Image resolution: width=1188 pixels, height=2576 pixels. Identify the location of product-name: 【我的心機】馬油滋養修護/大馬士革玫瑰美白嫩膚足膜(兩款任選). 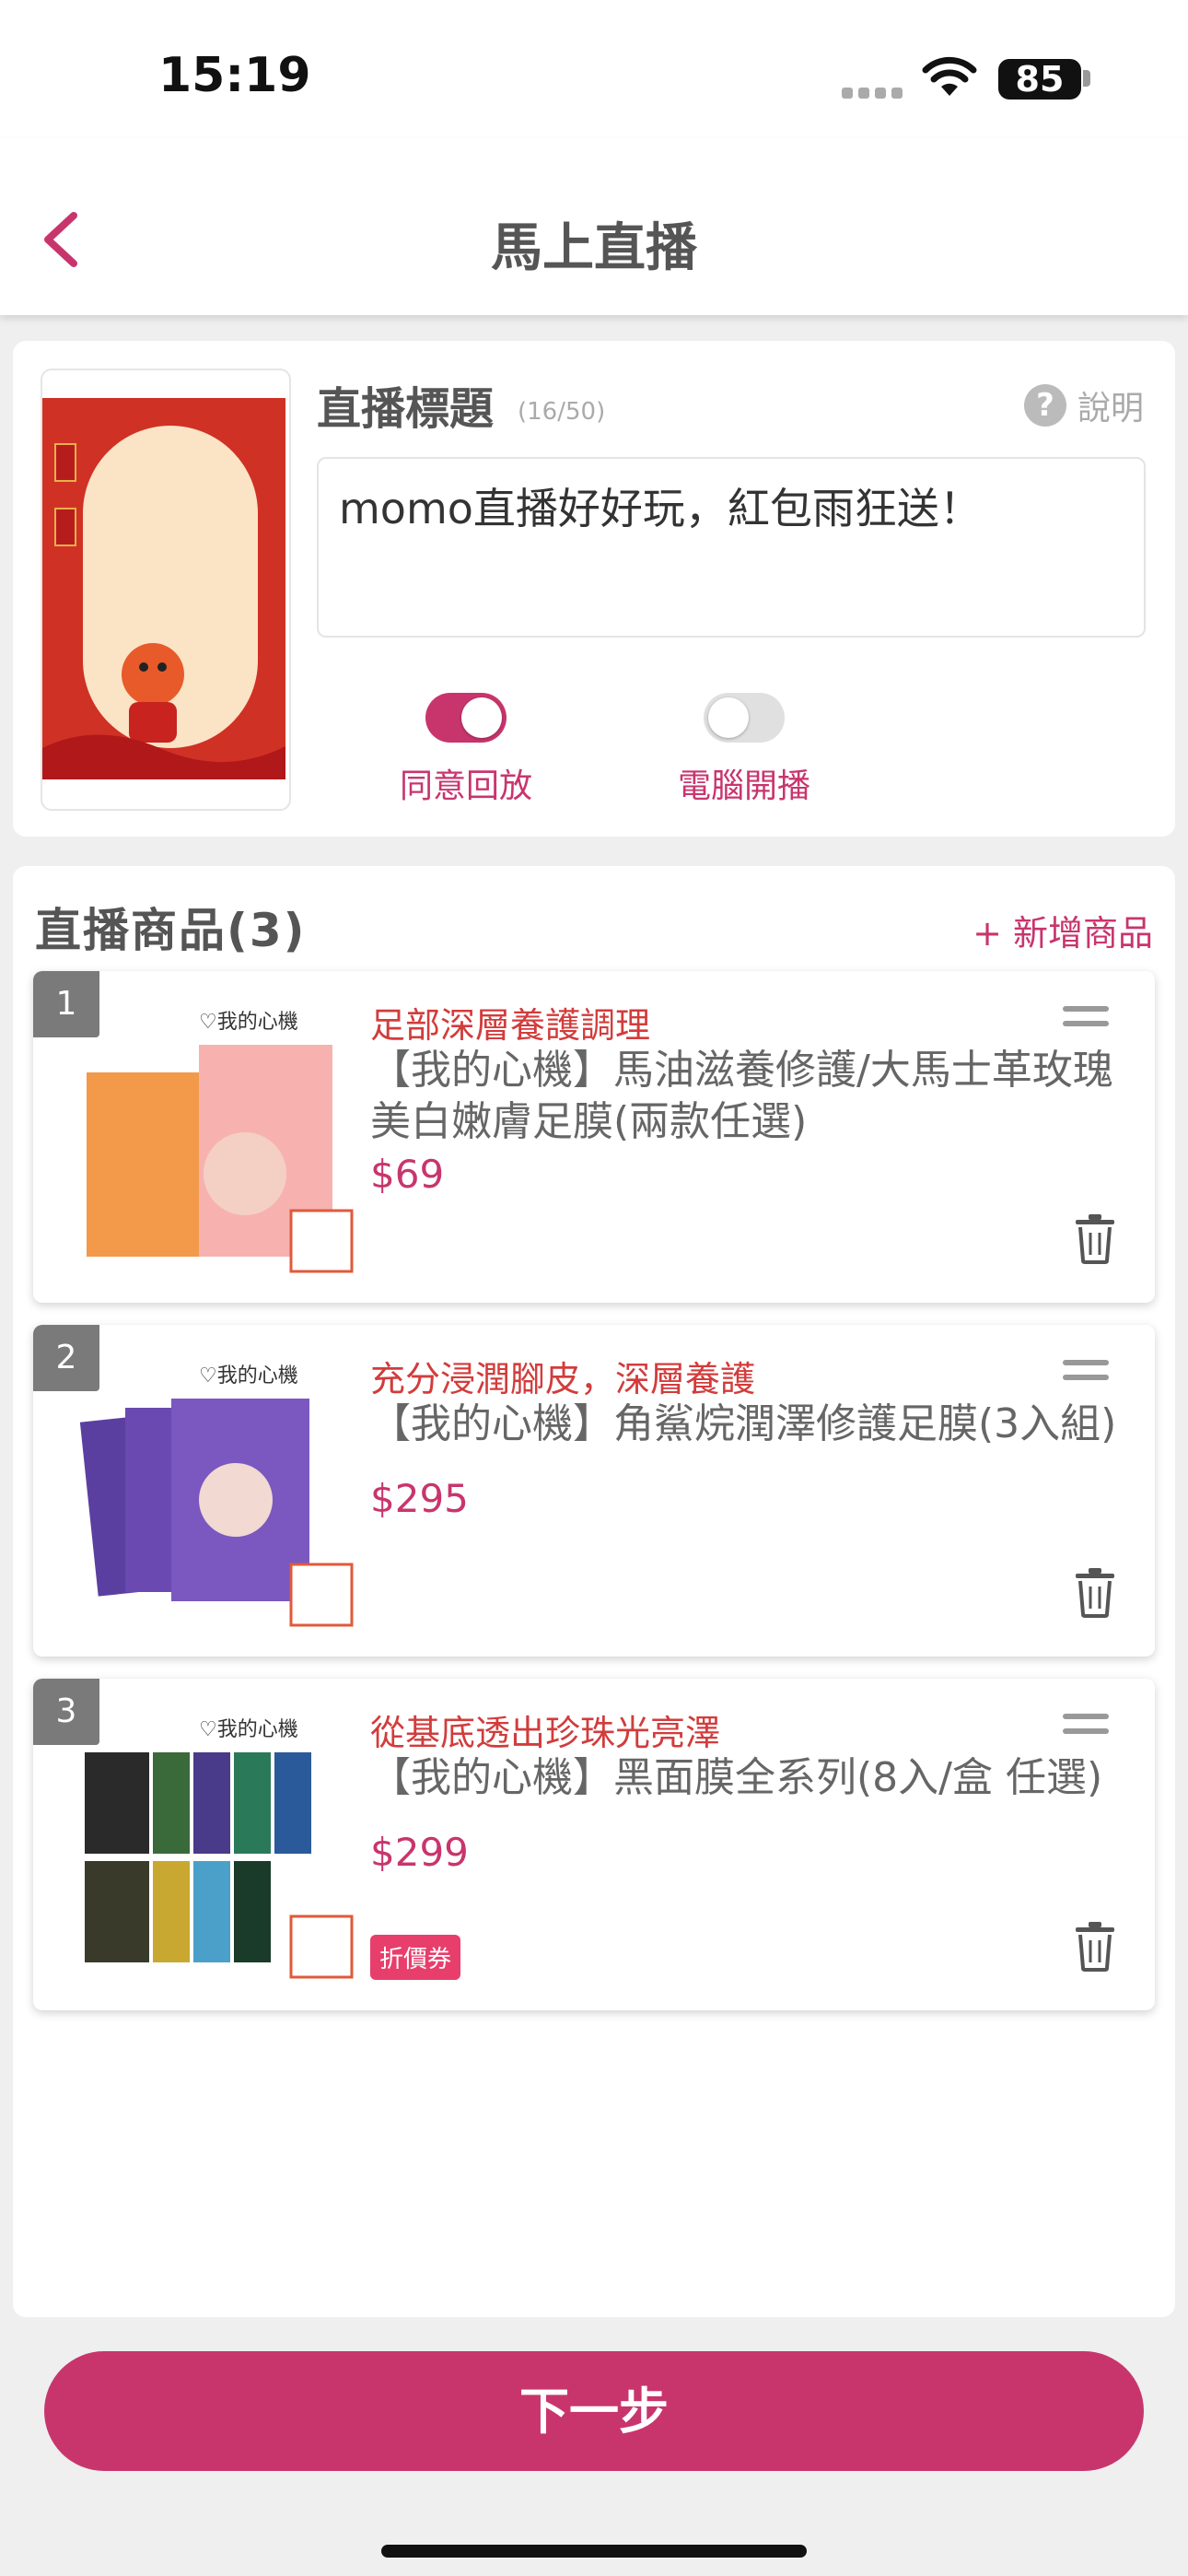
(741, 1096).